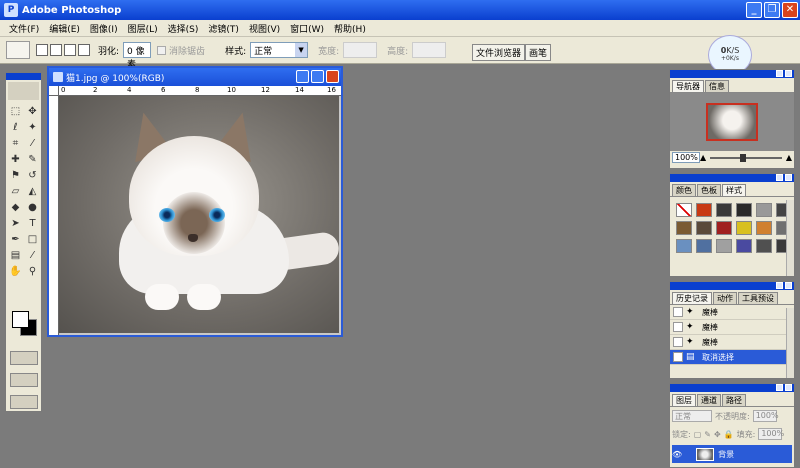 This screenshot has width=800, height=468. What do you see at coordinates (32, 223) in the screenshot?
I see `type-tool-icon: T` at bounding box center [32, 223].